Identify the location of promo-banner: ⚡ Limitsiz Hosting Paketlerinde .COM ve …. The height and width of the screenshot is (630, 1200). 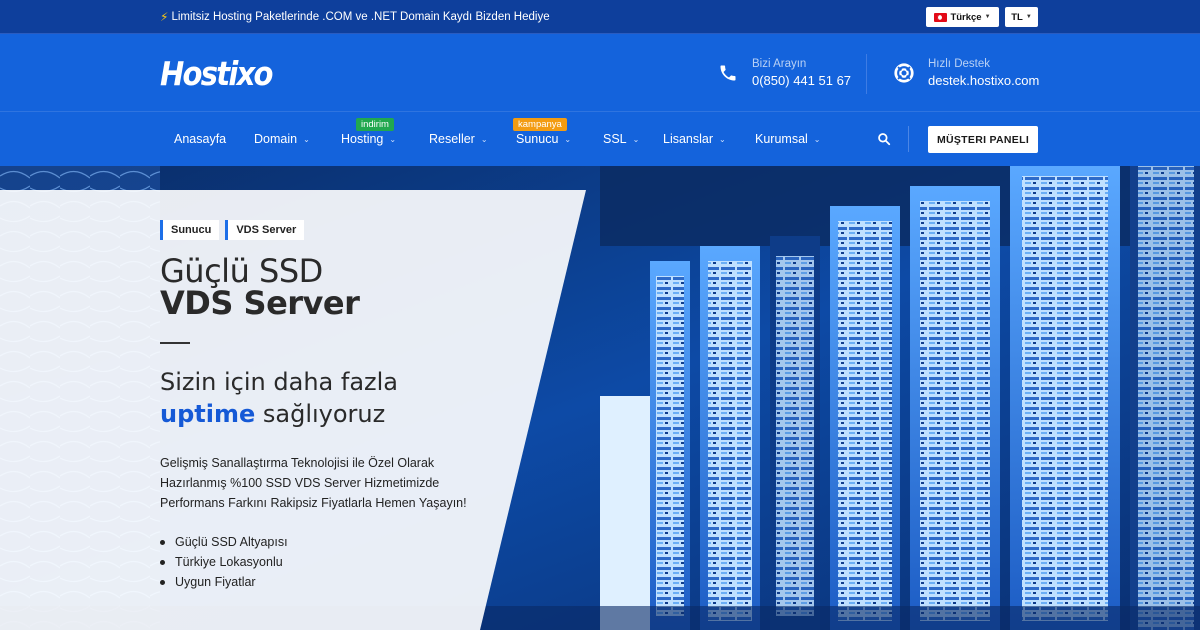
(355, 17).